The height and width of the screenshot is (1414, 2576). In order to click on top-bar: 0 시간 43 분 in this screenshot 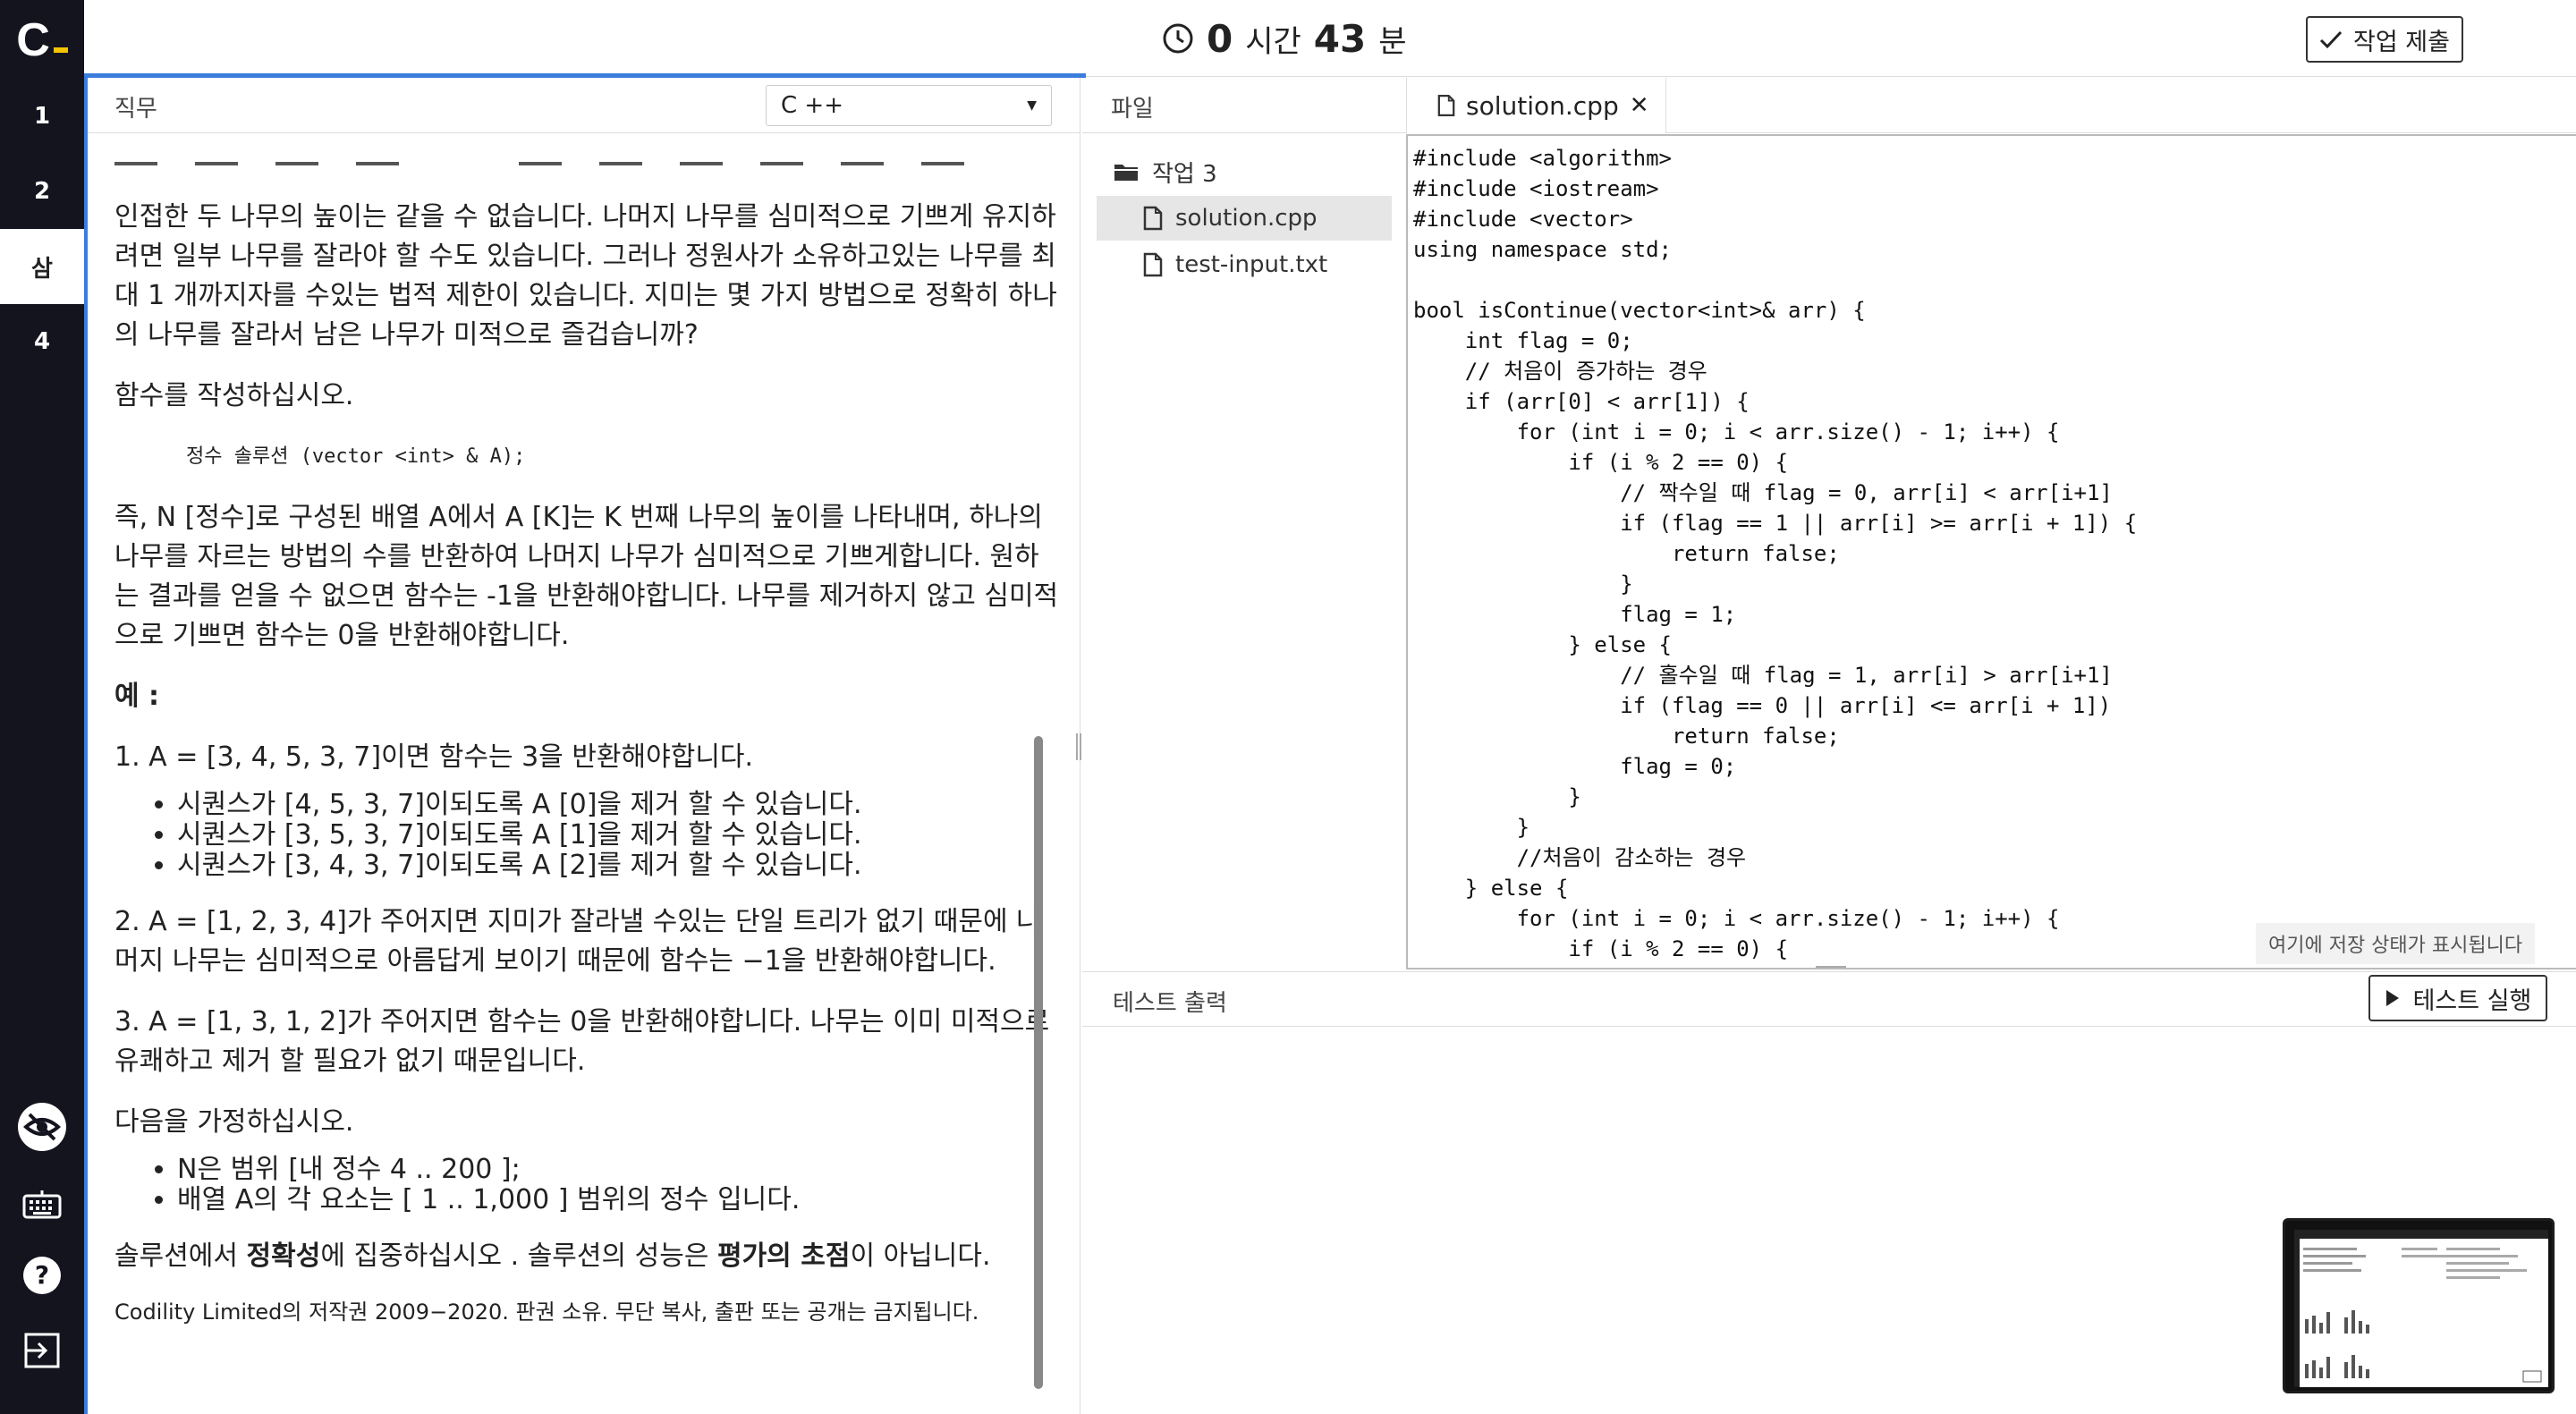, I will do `click(1330, 38)`.